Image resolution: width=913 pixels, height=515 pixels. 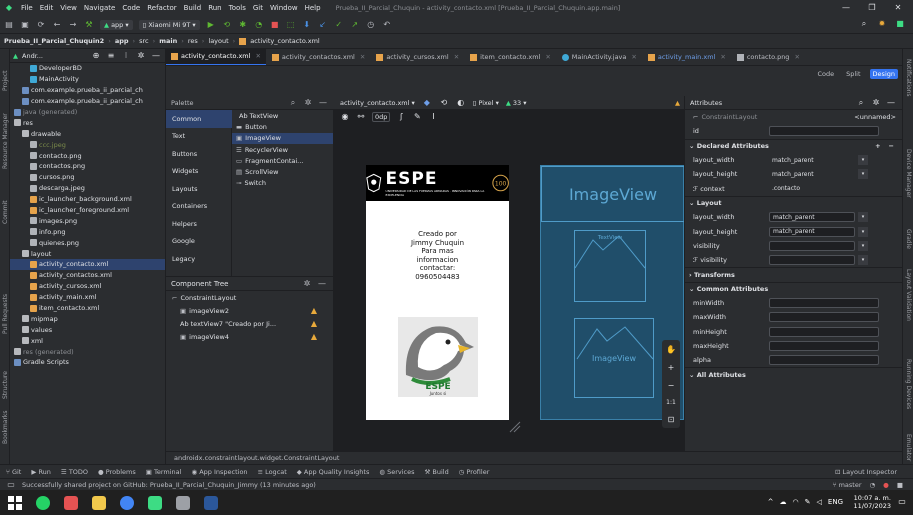 I want to click on chrome-icon, so click(x=127, y=502).